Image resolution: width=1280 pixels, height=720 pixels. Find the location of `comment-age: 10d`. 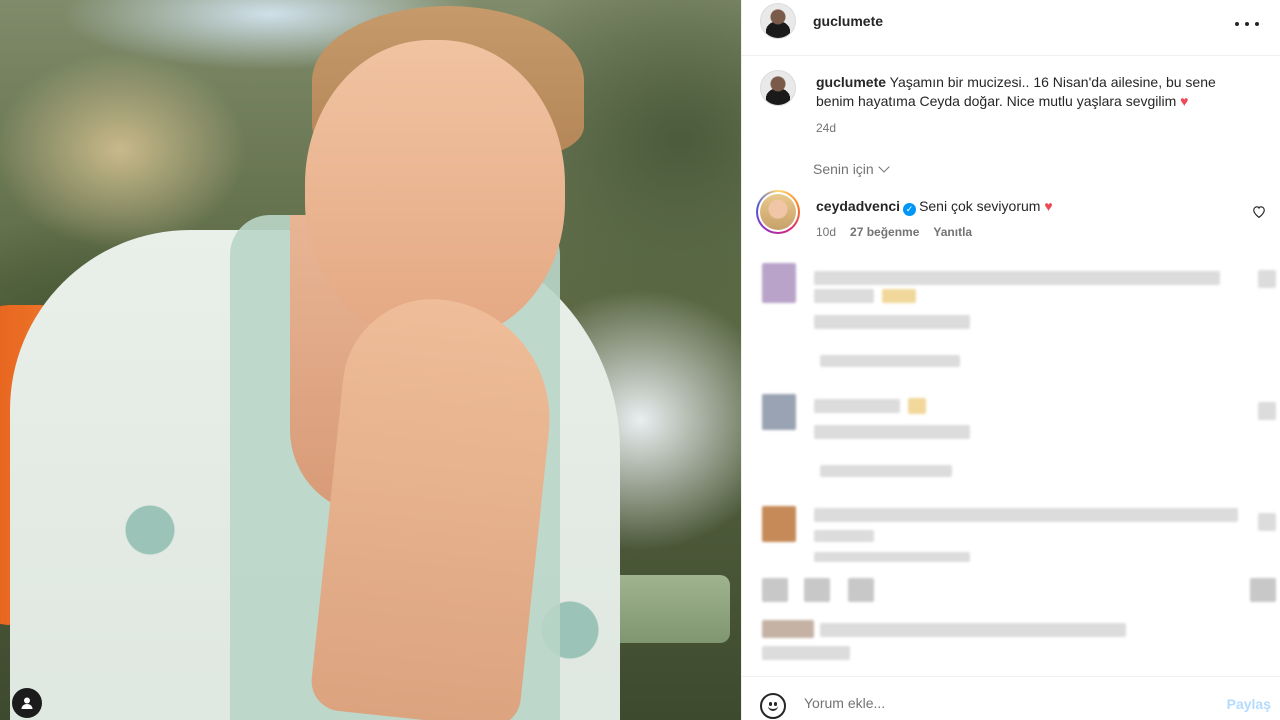

comment-age: 10d is located at coordinates (826, 232).